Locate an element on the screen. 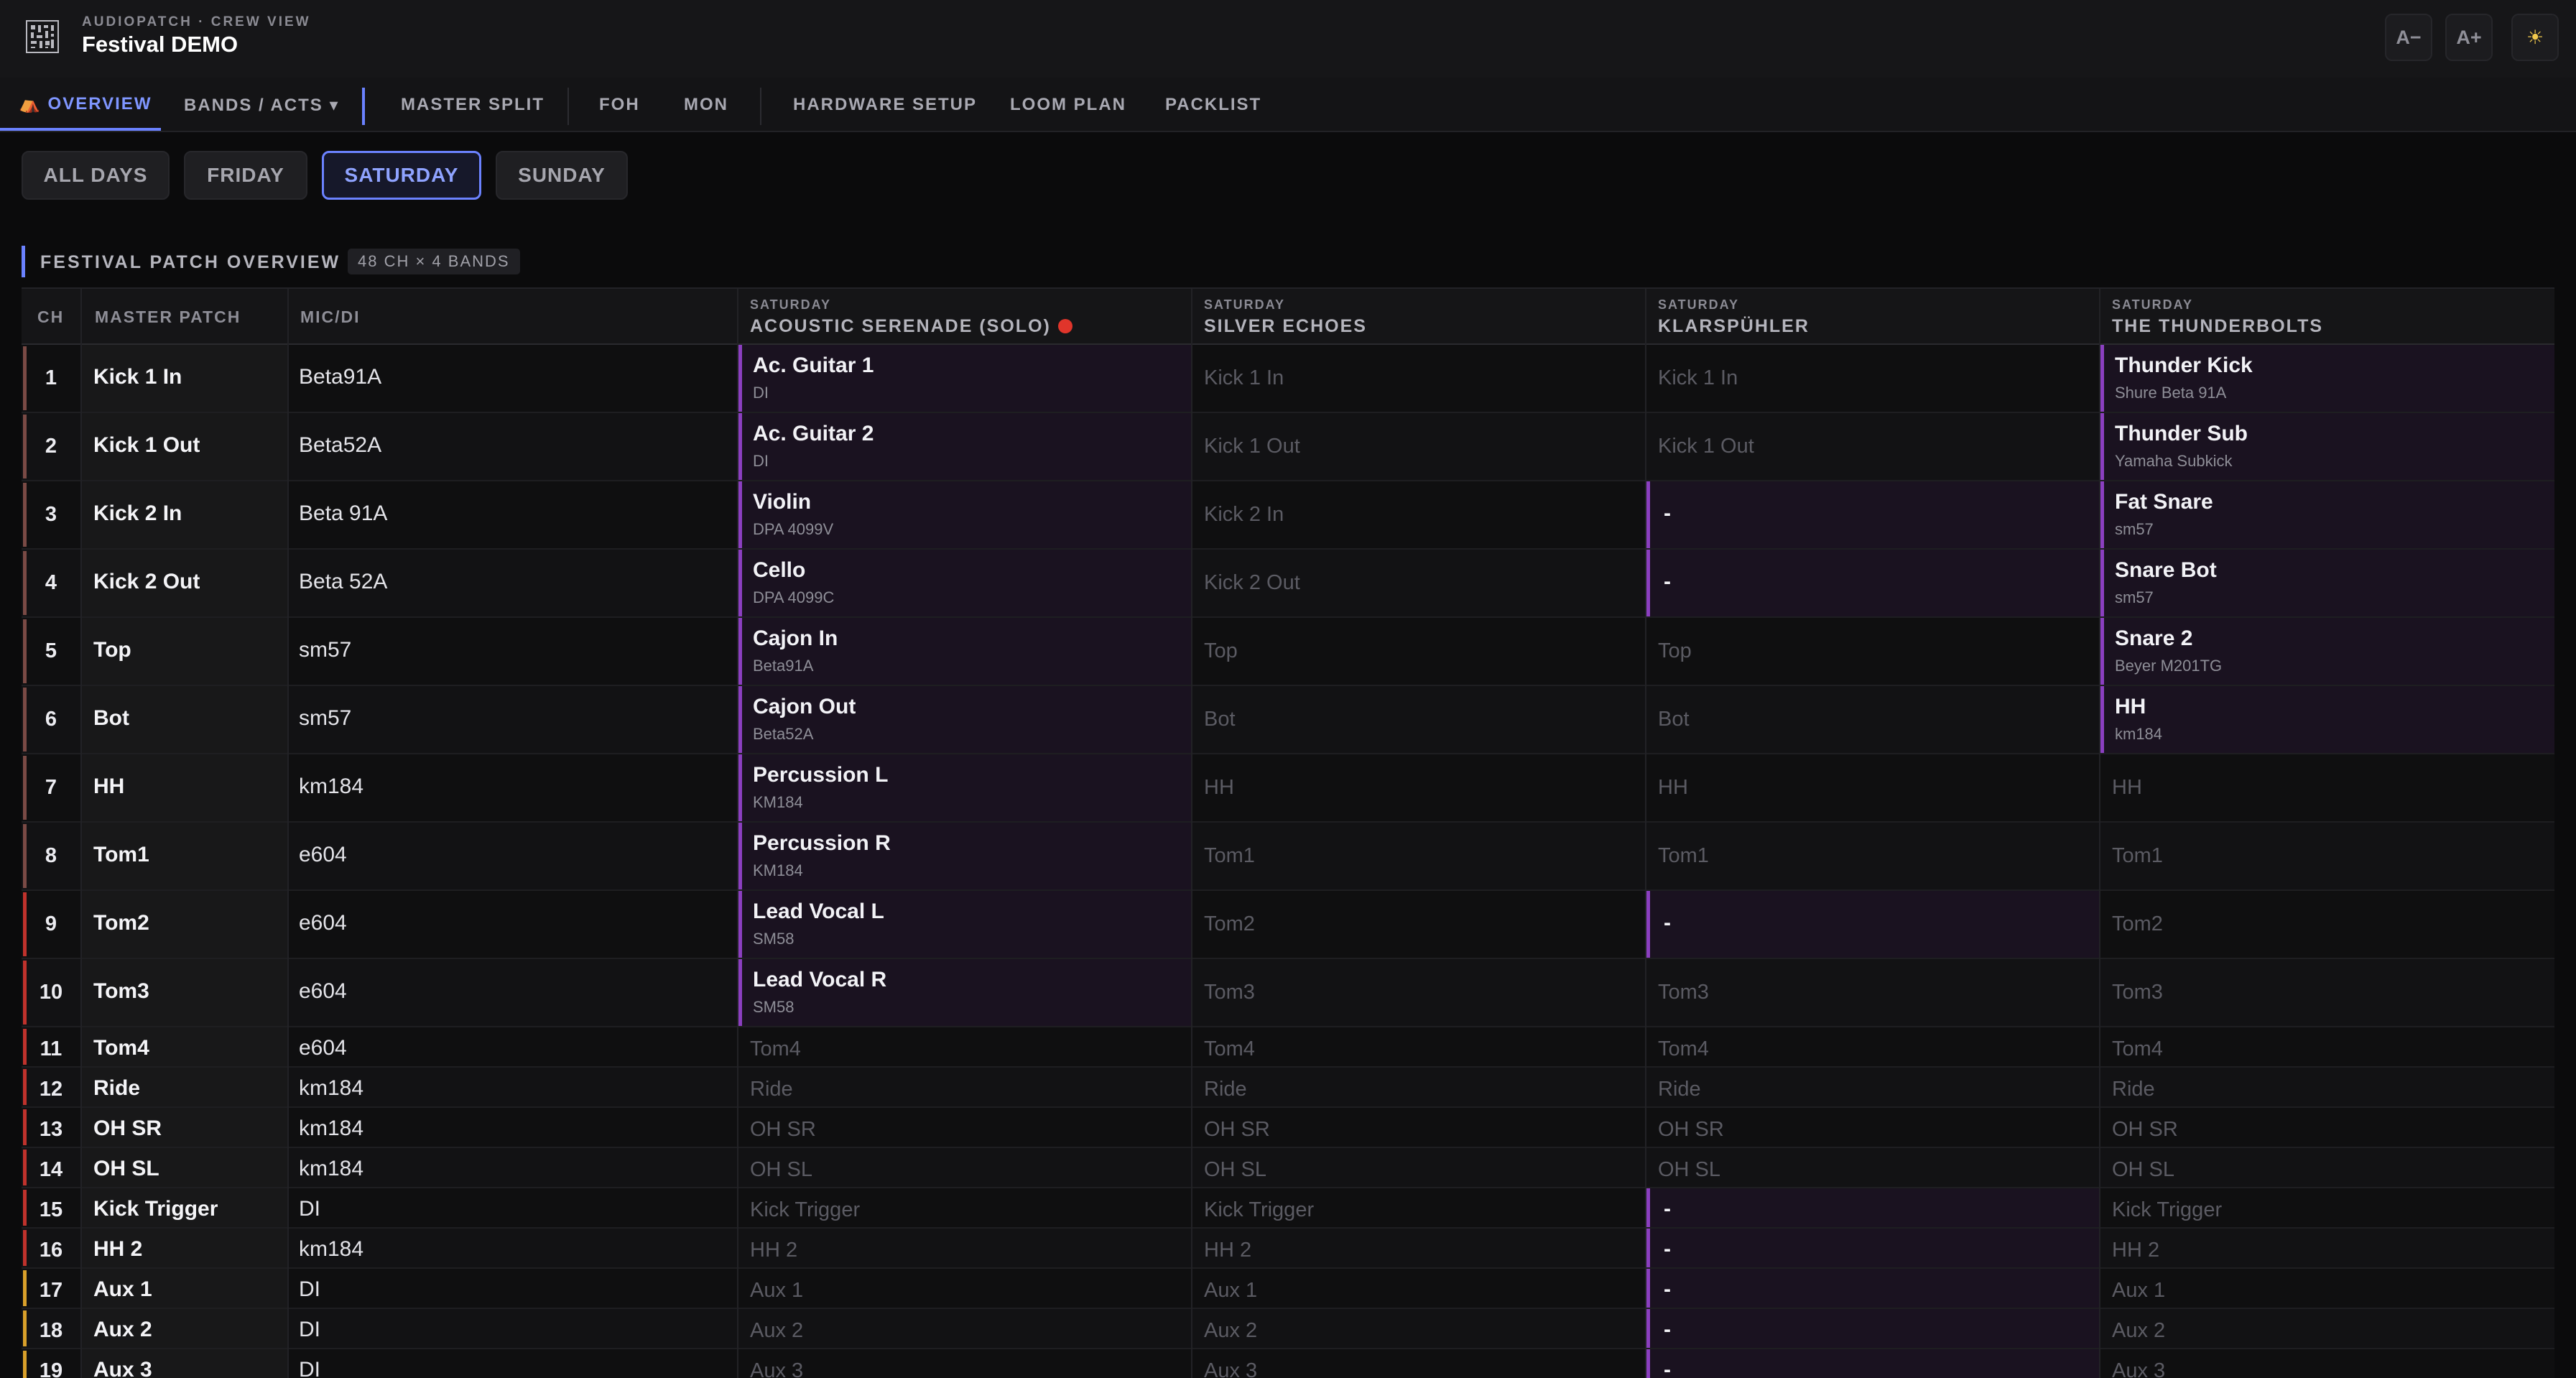 This screenshot has width=2576, height=1378. master-patch-name: Tom1 is located at coordinates (121, 855).